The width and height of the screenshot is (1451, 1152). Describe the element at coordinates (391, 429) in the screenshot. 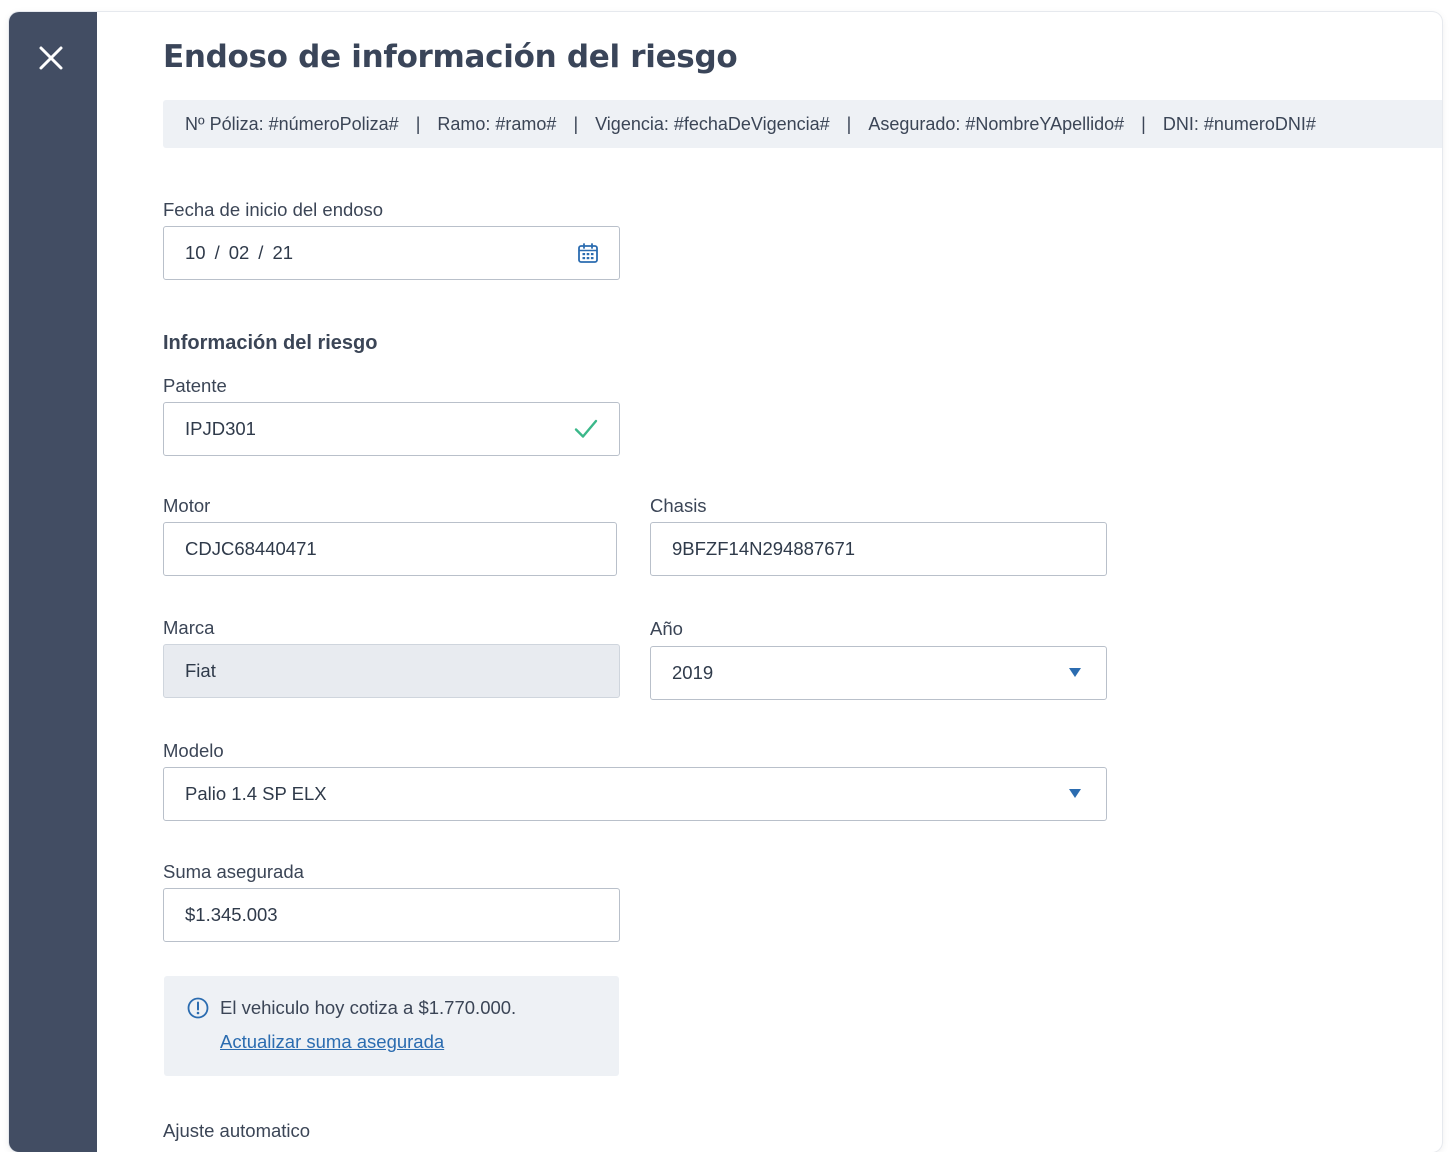

I see `plate-input: IPJD301` at that location.